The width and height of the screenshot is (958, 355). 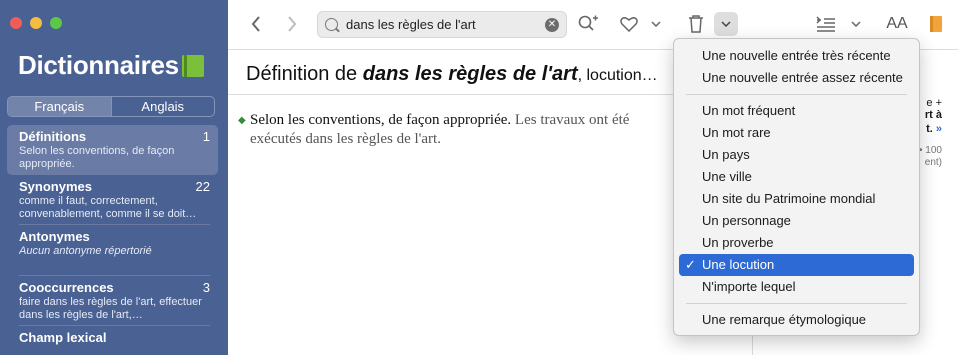 I want to click on window-controls, so click(x=36, y=23).